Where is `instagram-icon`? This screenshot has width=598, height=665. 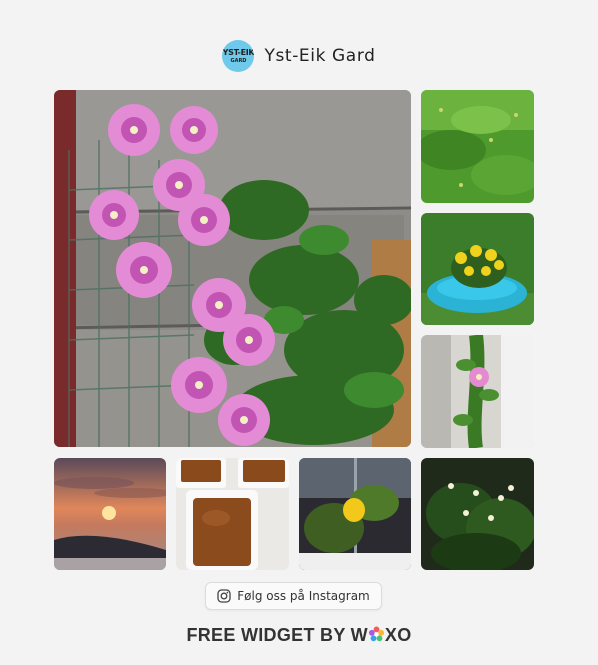
instagram-icon is located at coordinates (224, 596).